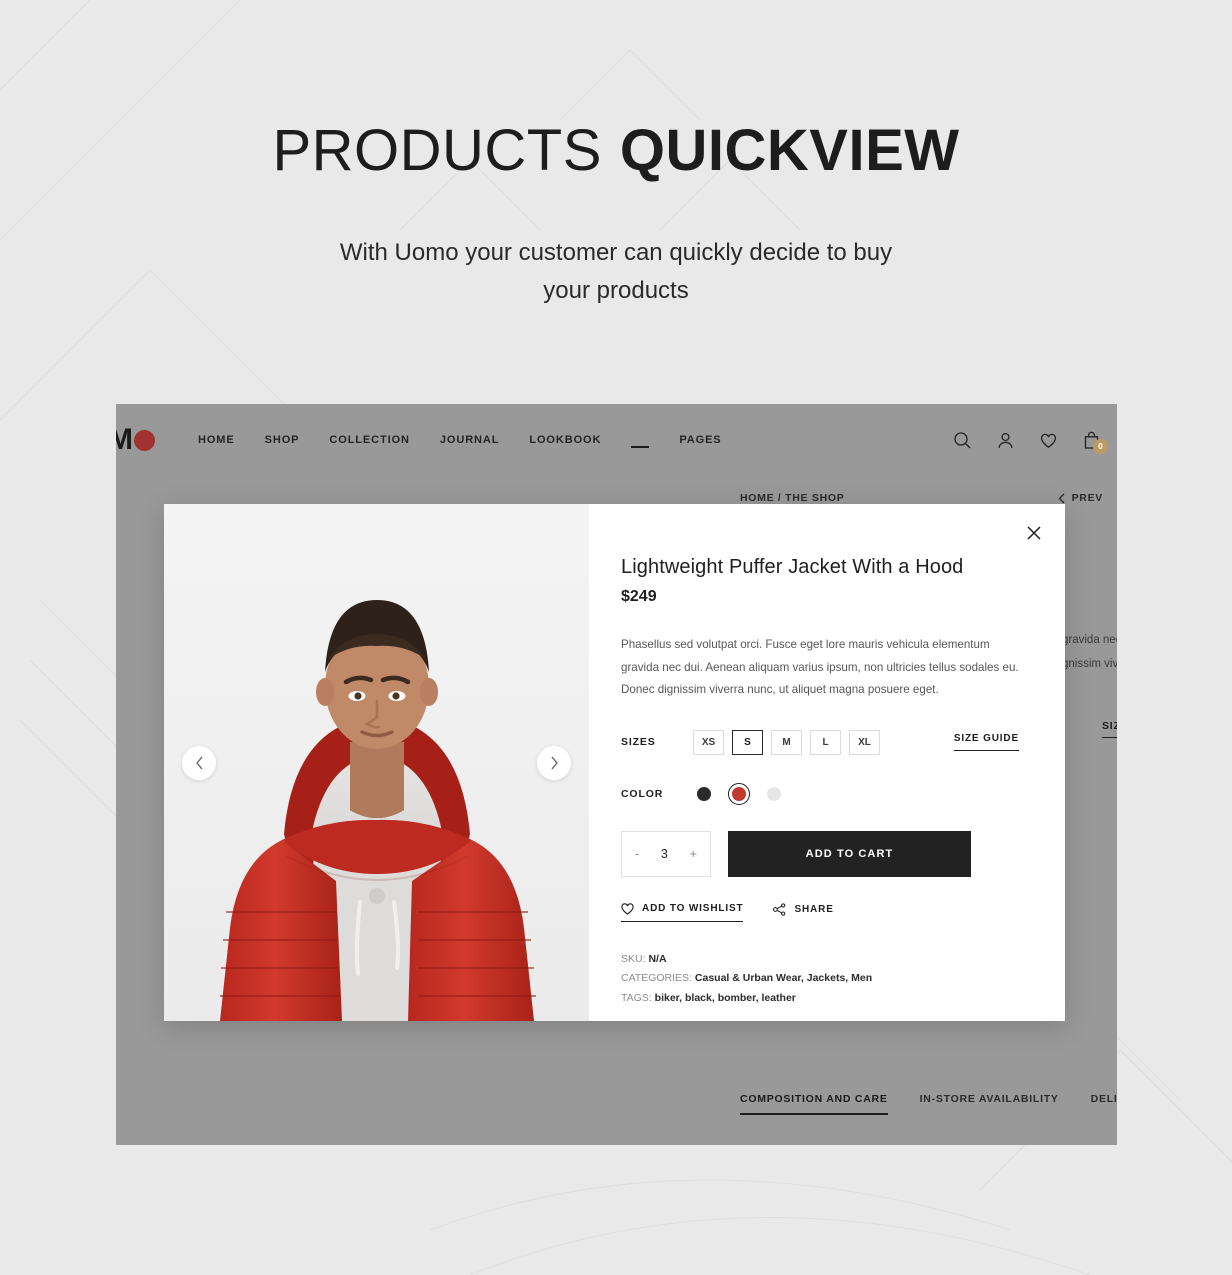 This screenshot has width=1232, height=1275. I want to click on add-to-wishlist-button: ADD TO WISHLIST, so click(682, 912).